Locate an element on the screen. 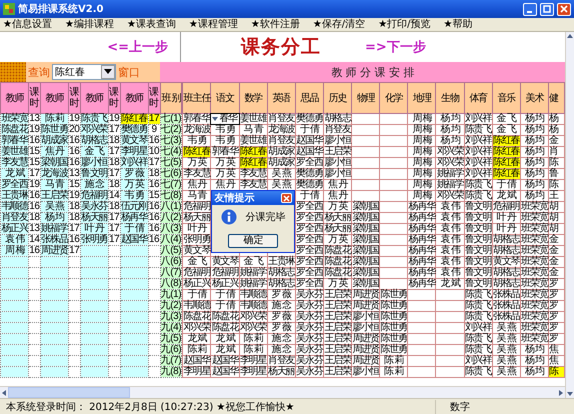 The height and width of the screenshot is (414, 574). next-step-link: =>下一步 is located at coordinates (395, 47).